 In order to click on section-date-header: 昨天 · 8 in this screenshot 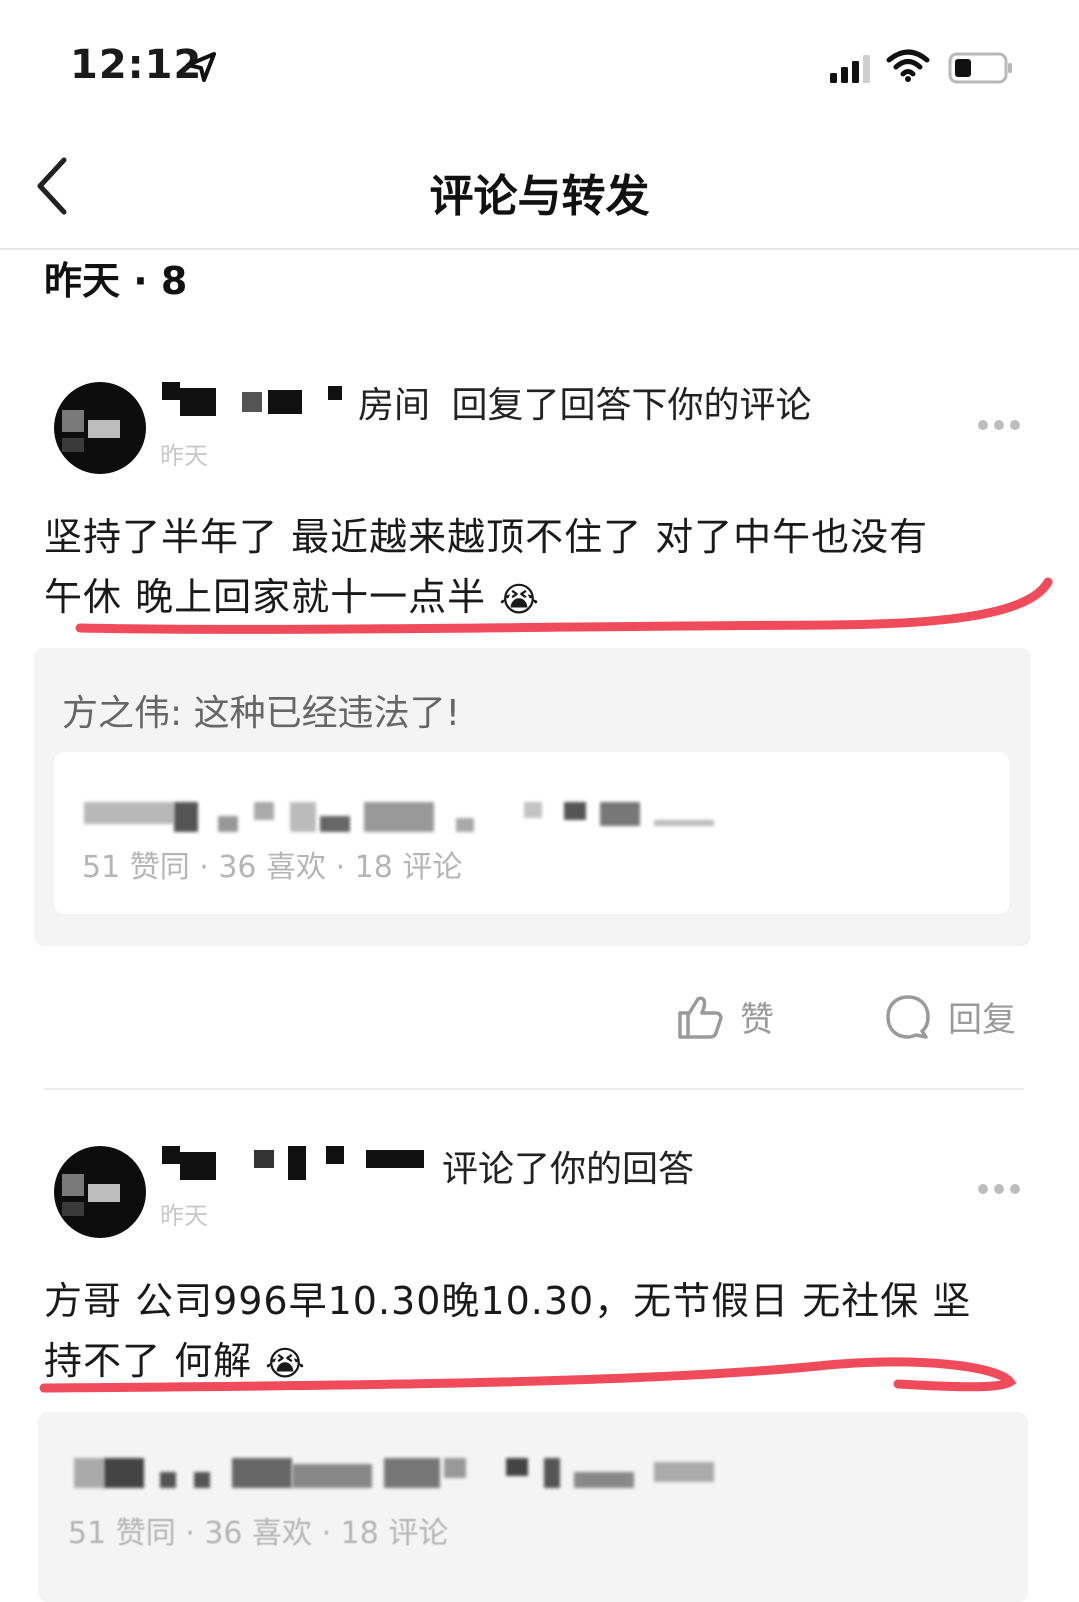, I will do `click(116, 281)`.